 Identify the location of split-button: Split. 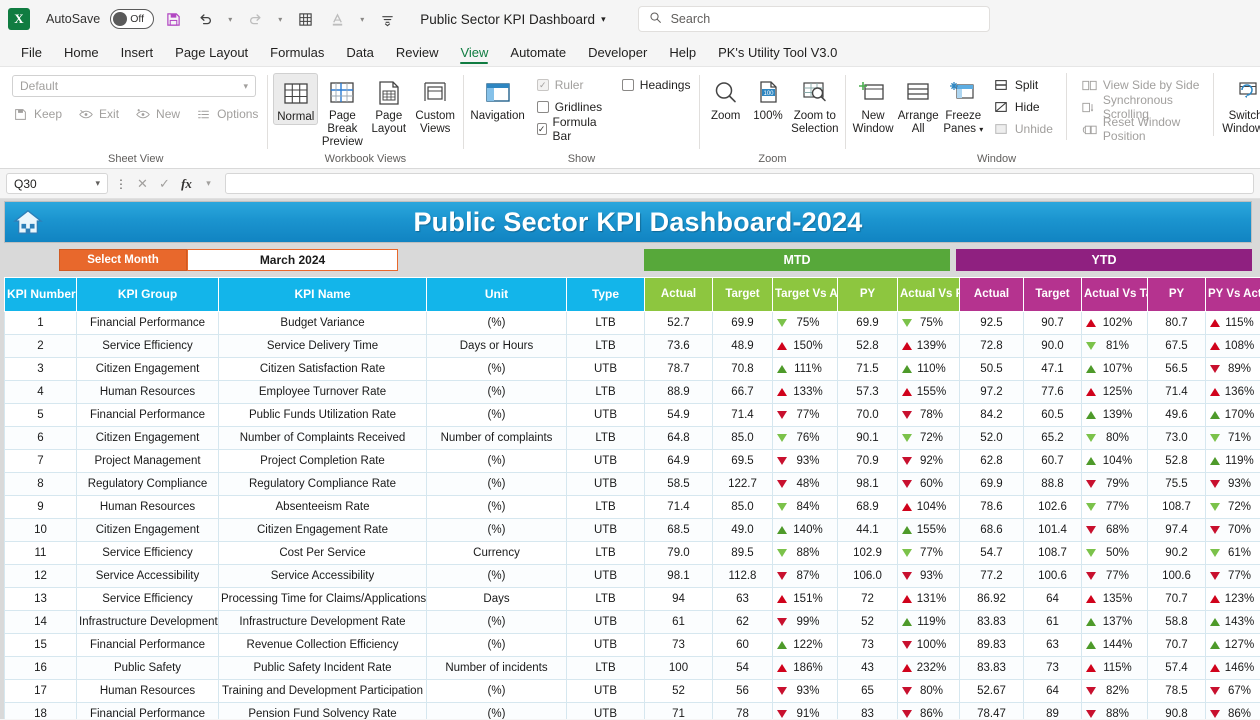
(1023, 85).